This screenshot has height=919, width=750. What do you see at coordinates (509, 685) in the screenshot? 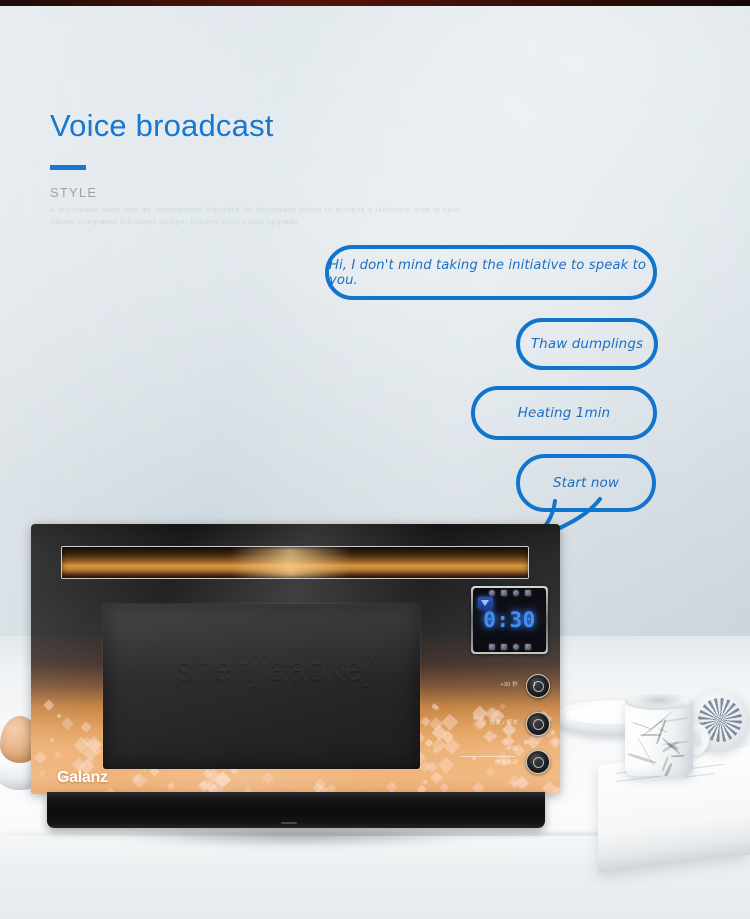
I see `knob-label-add-30-seconds: +30 秒` at bounding box center [509, 685].